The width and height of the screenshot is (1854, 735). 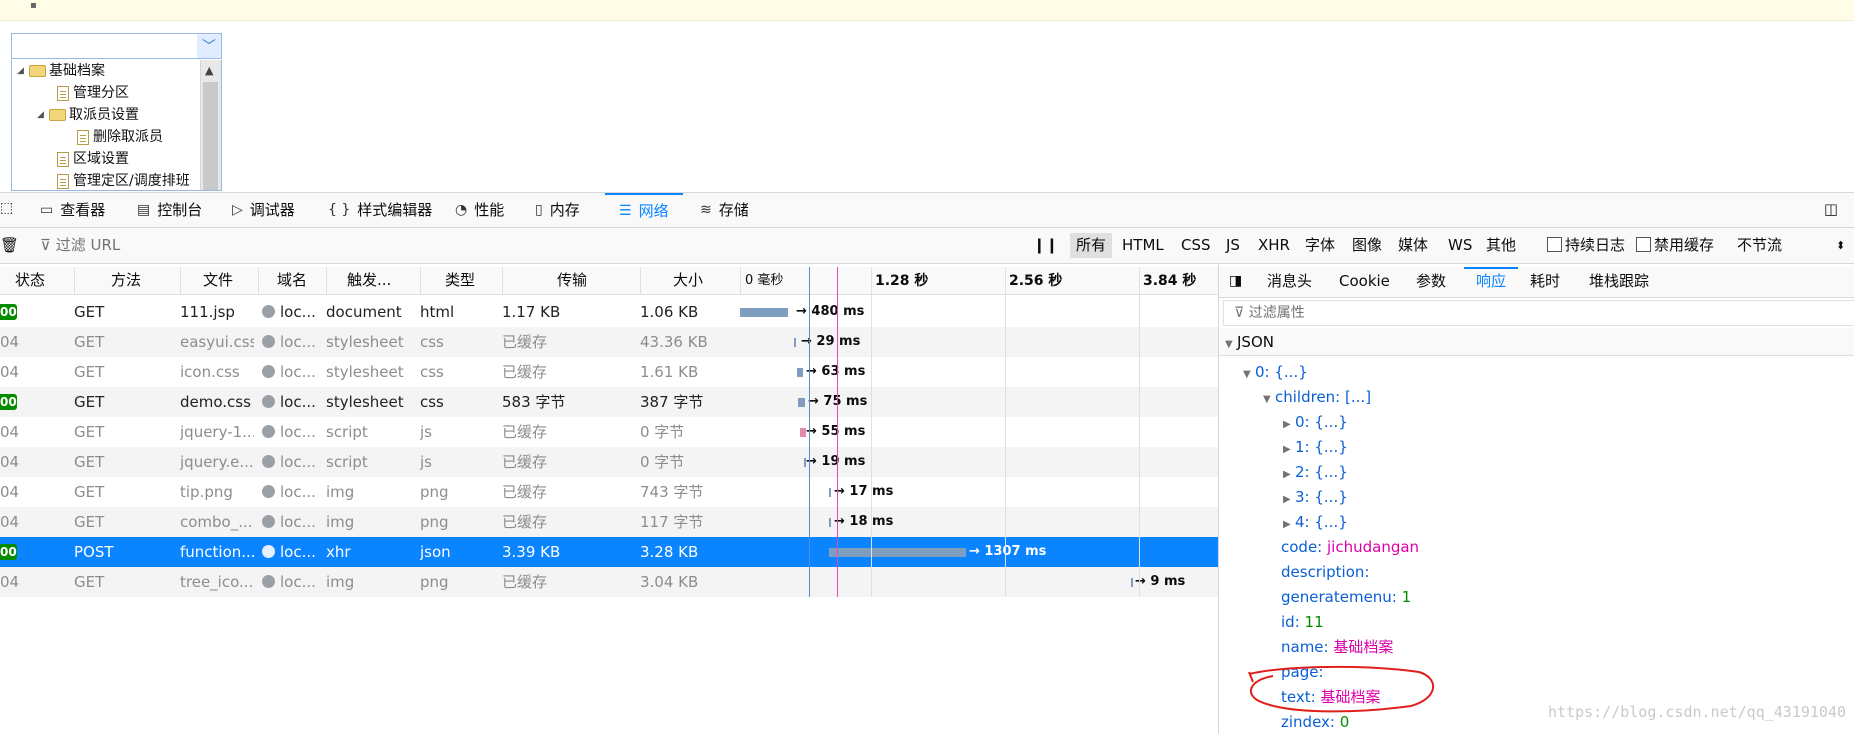 What do you see at coordinates (1315, 447) in the screenshot?
I see `json-node: ▶ 1: {...}` at bounding box center [1315, 447].